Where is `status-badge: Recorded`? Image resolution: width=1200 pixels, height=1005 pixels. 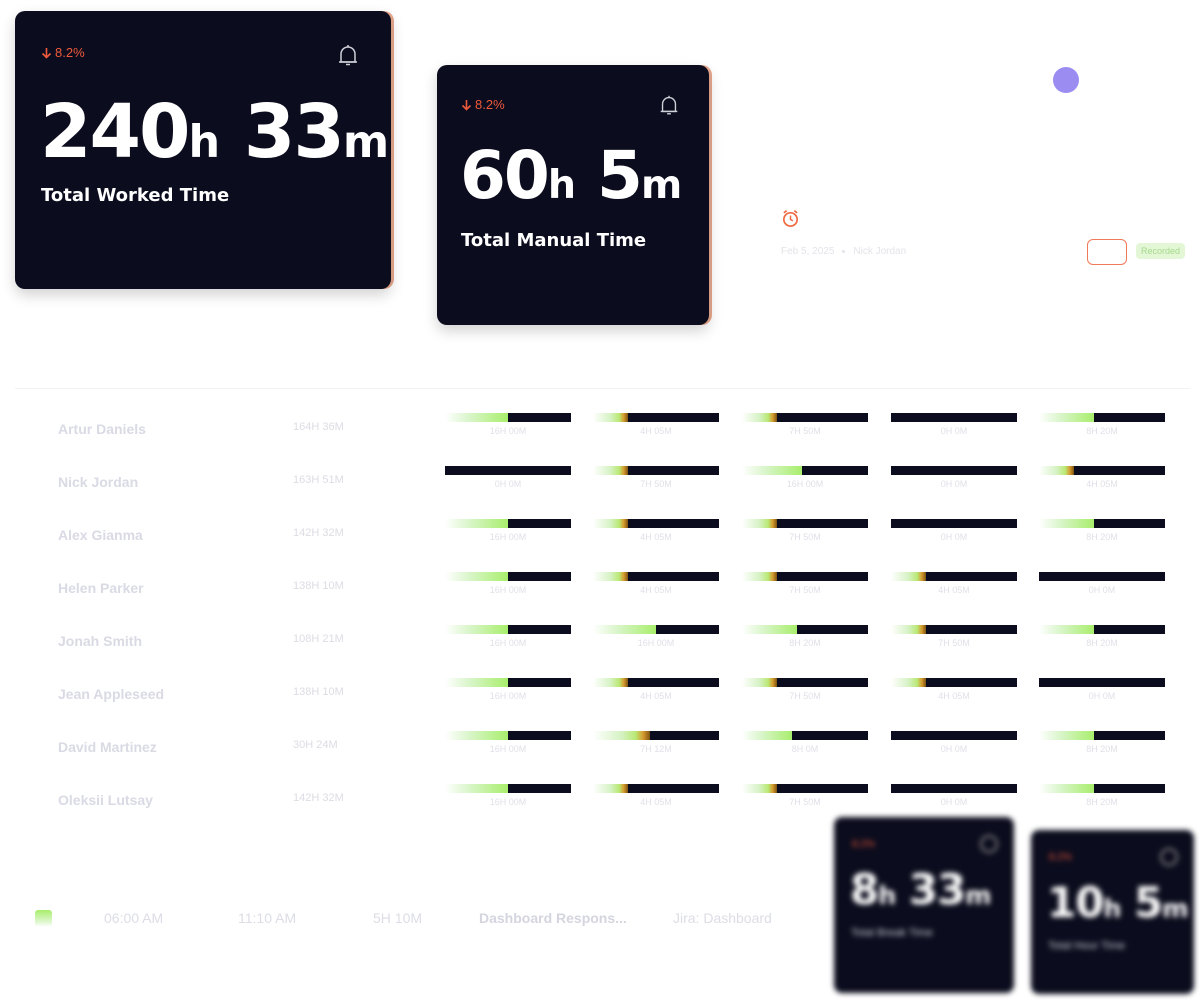 status-badge: Recorded is located at coordinates (1161, 251).